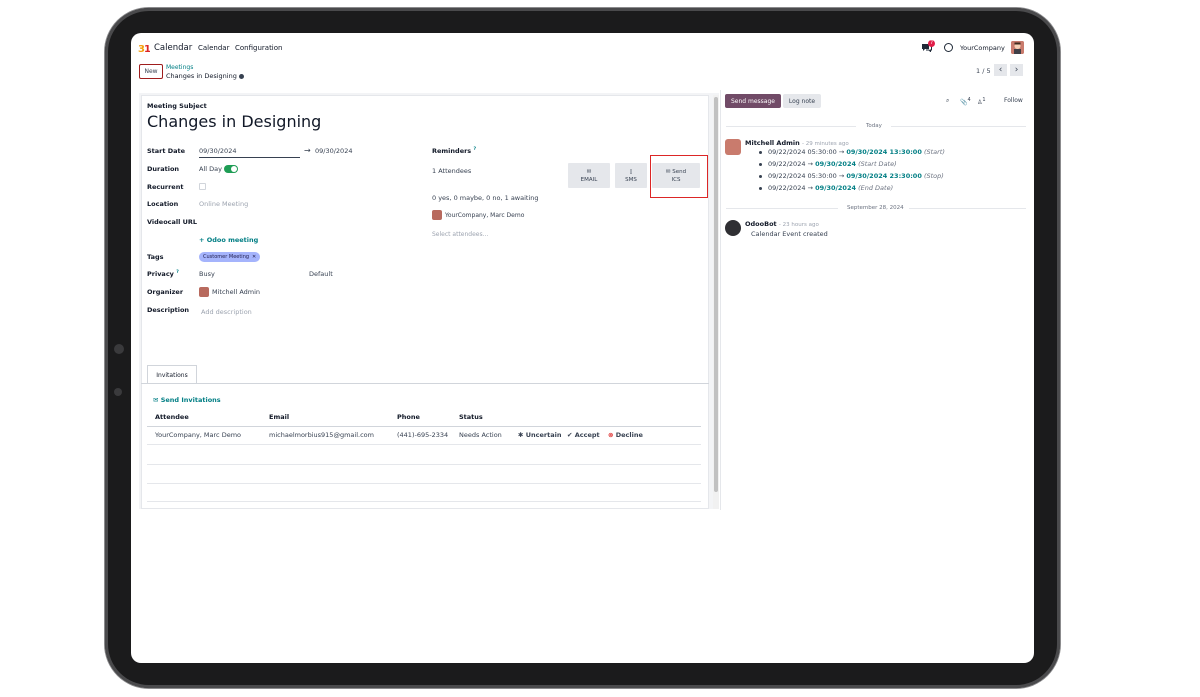 The width and height of the screenshot is (1200, 697). I want to click on user-avatar, so click(1017, 47).